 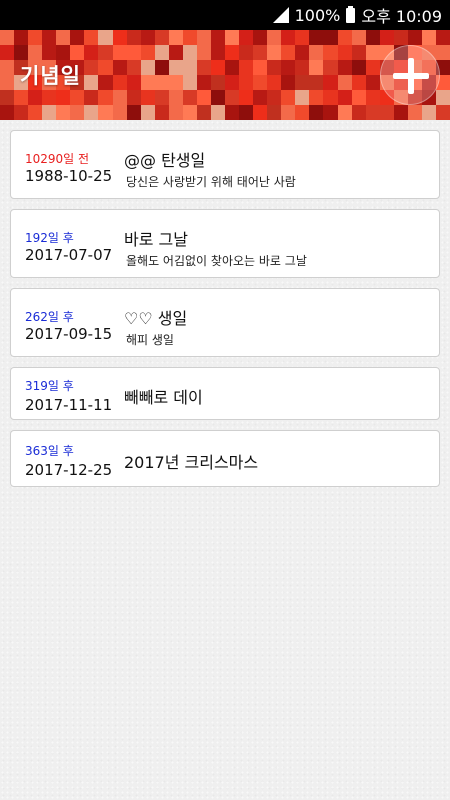 I want to click on anniversary-memo: 당신은 사랑받기 위해 태어난 사람, so click(x=211, y=182).